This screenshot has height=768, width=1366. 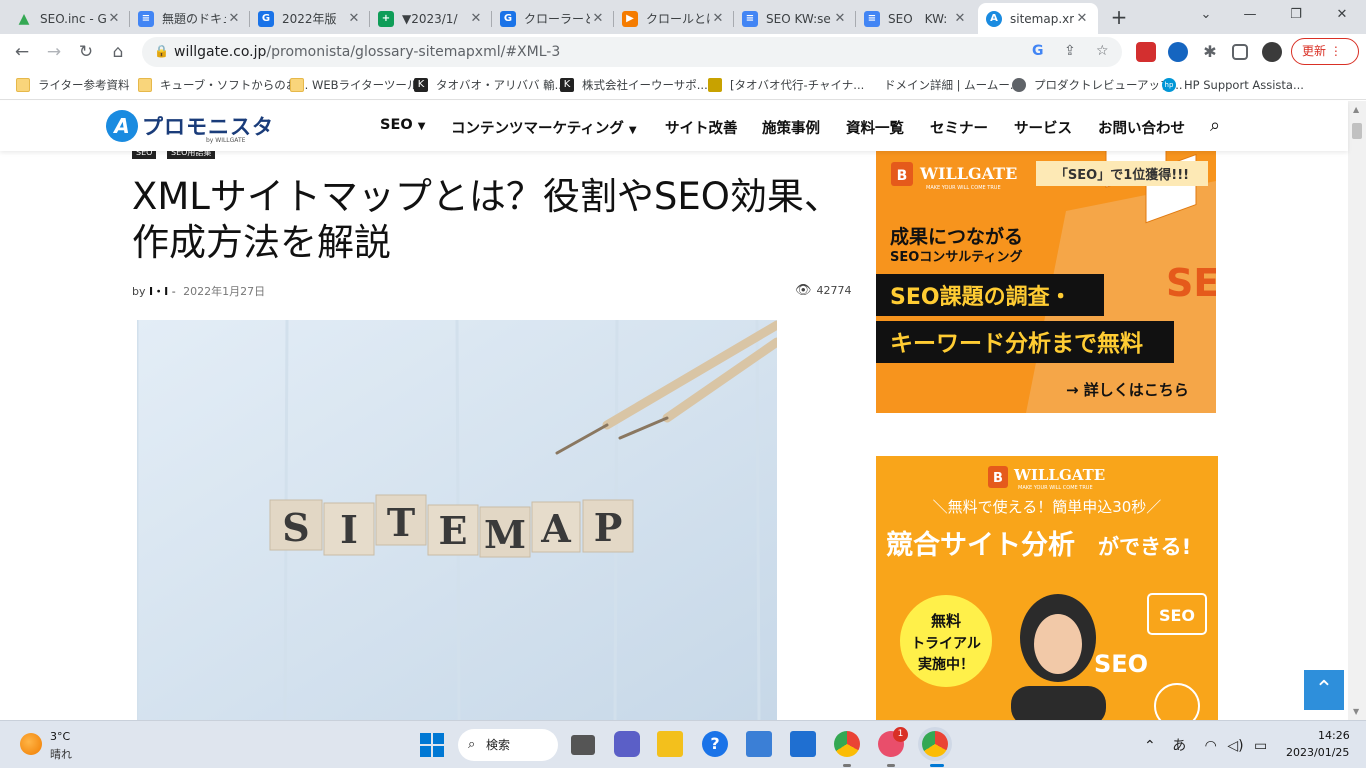 I want to click on maximize-button: ❐, so click(x=1296, y=15).